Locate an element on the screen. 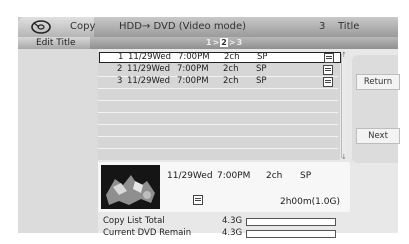 The image size is (409, 244). disc-icon is located at coordinates (41, 27).